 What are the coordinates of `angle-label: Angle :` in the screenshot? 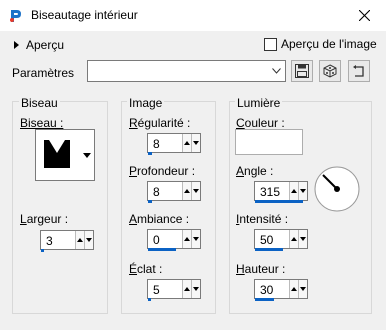 It's located at (255, 171).